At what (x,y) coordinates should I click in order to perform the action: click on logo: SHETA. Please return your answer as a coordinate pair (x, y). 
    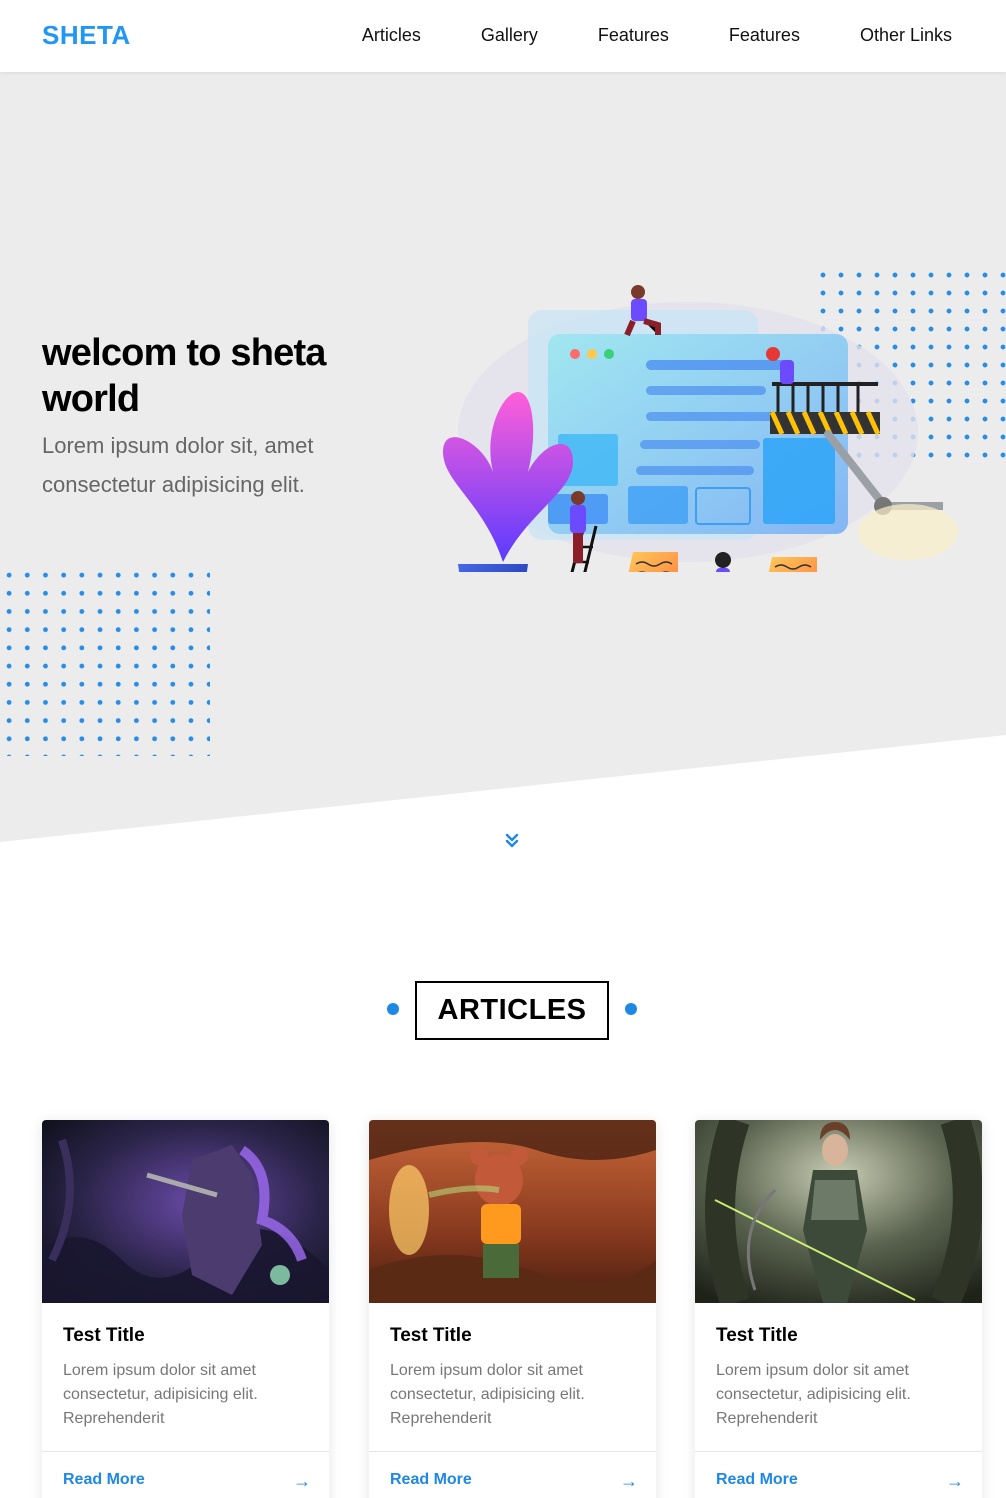
    Looking at the image, I should click on (86, 35).